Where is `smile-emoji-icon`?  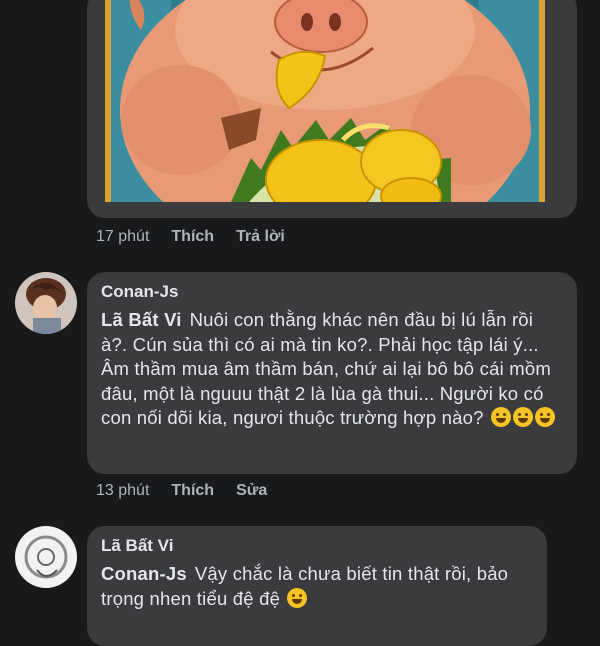
smile-emoji-icon is located at coordinates (297, 597).